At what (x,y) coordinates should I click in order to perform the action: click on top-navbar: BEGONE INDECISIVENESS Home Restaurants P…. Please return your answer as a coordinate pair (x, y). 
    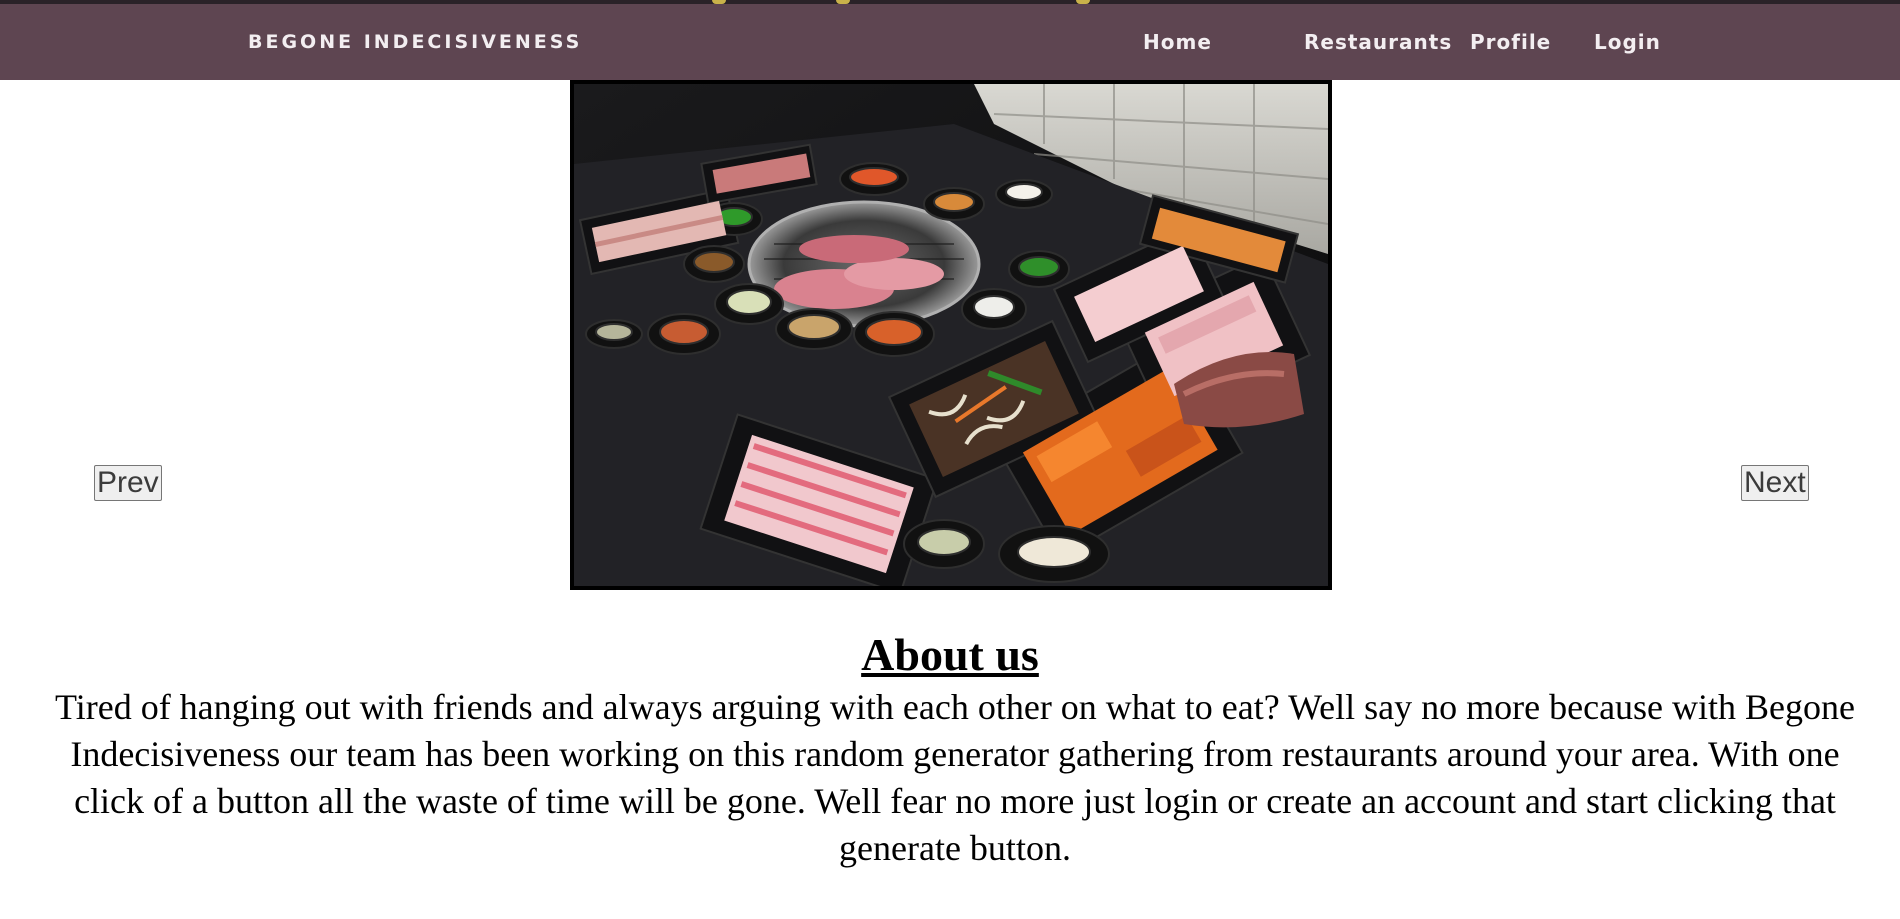
    Looking at the image, I should click on (950, 42).